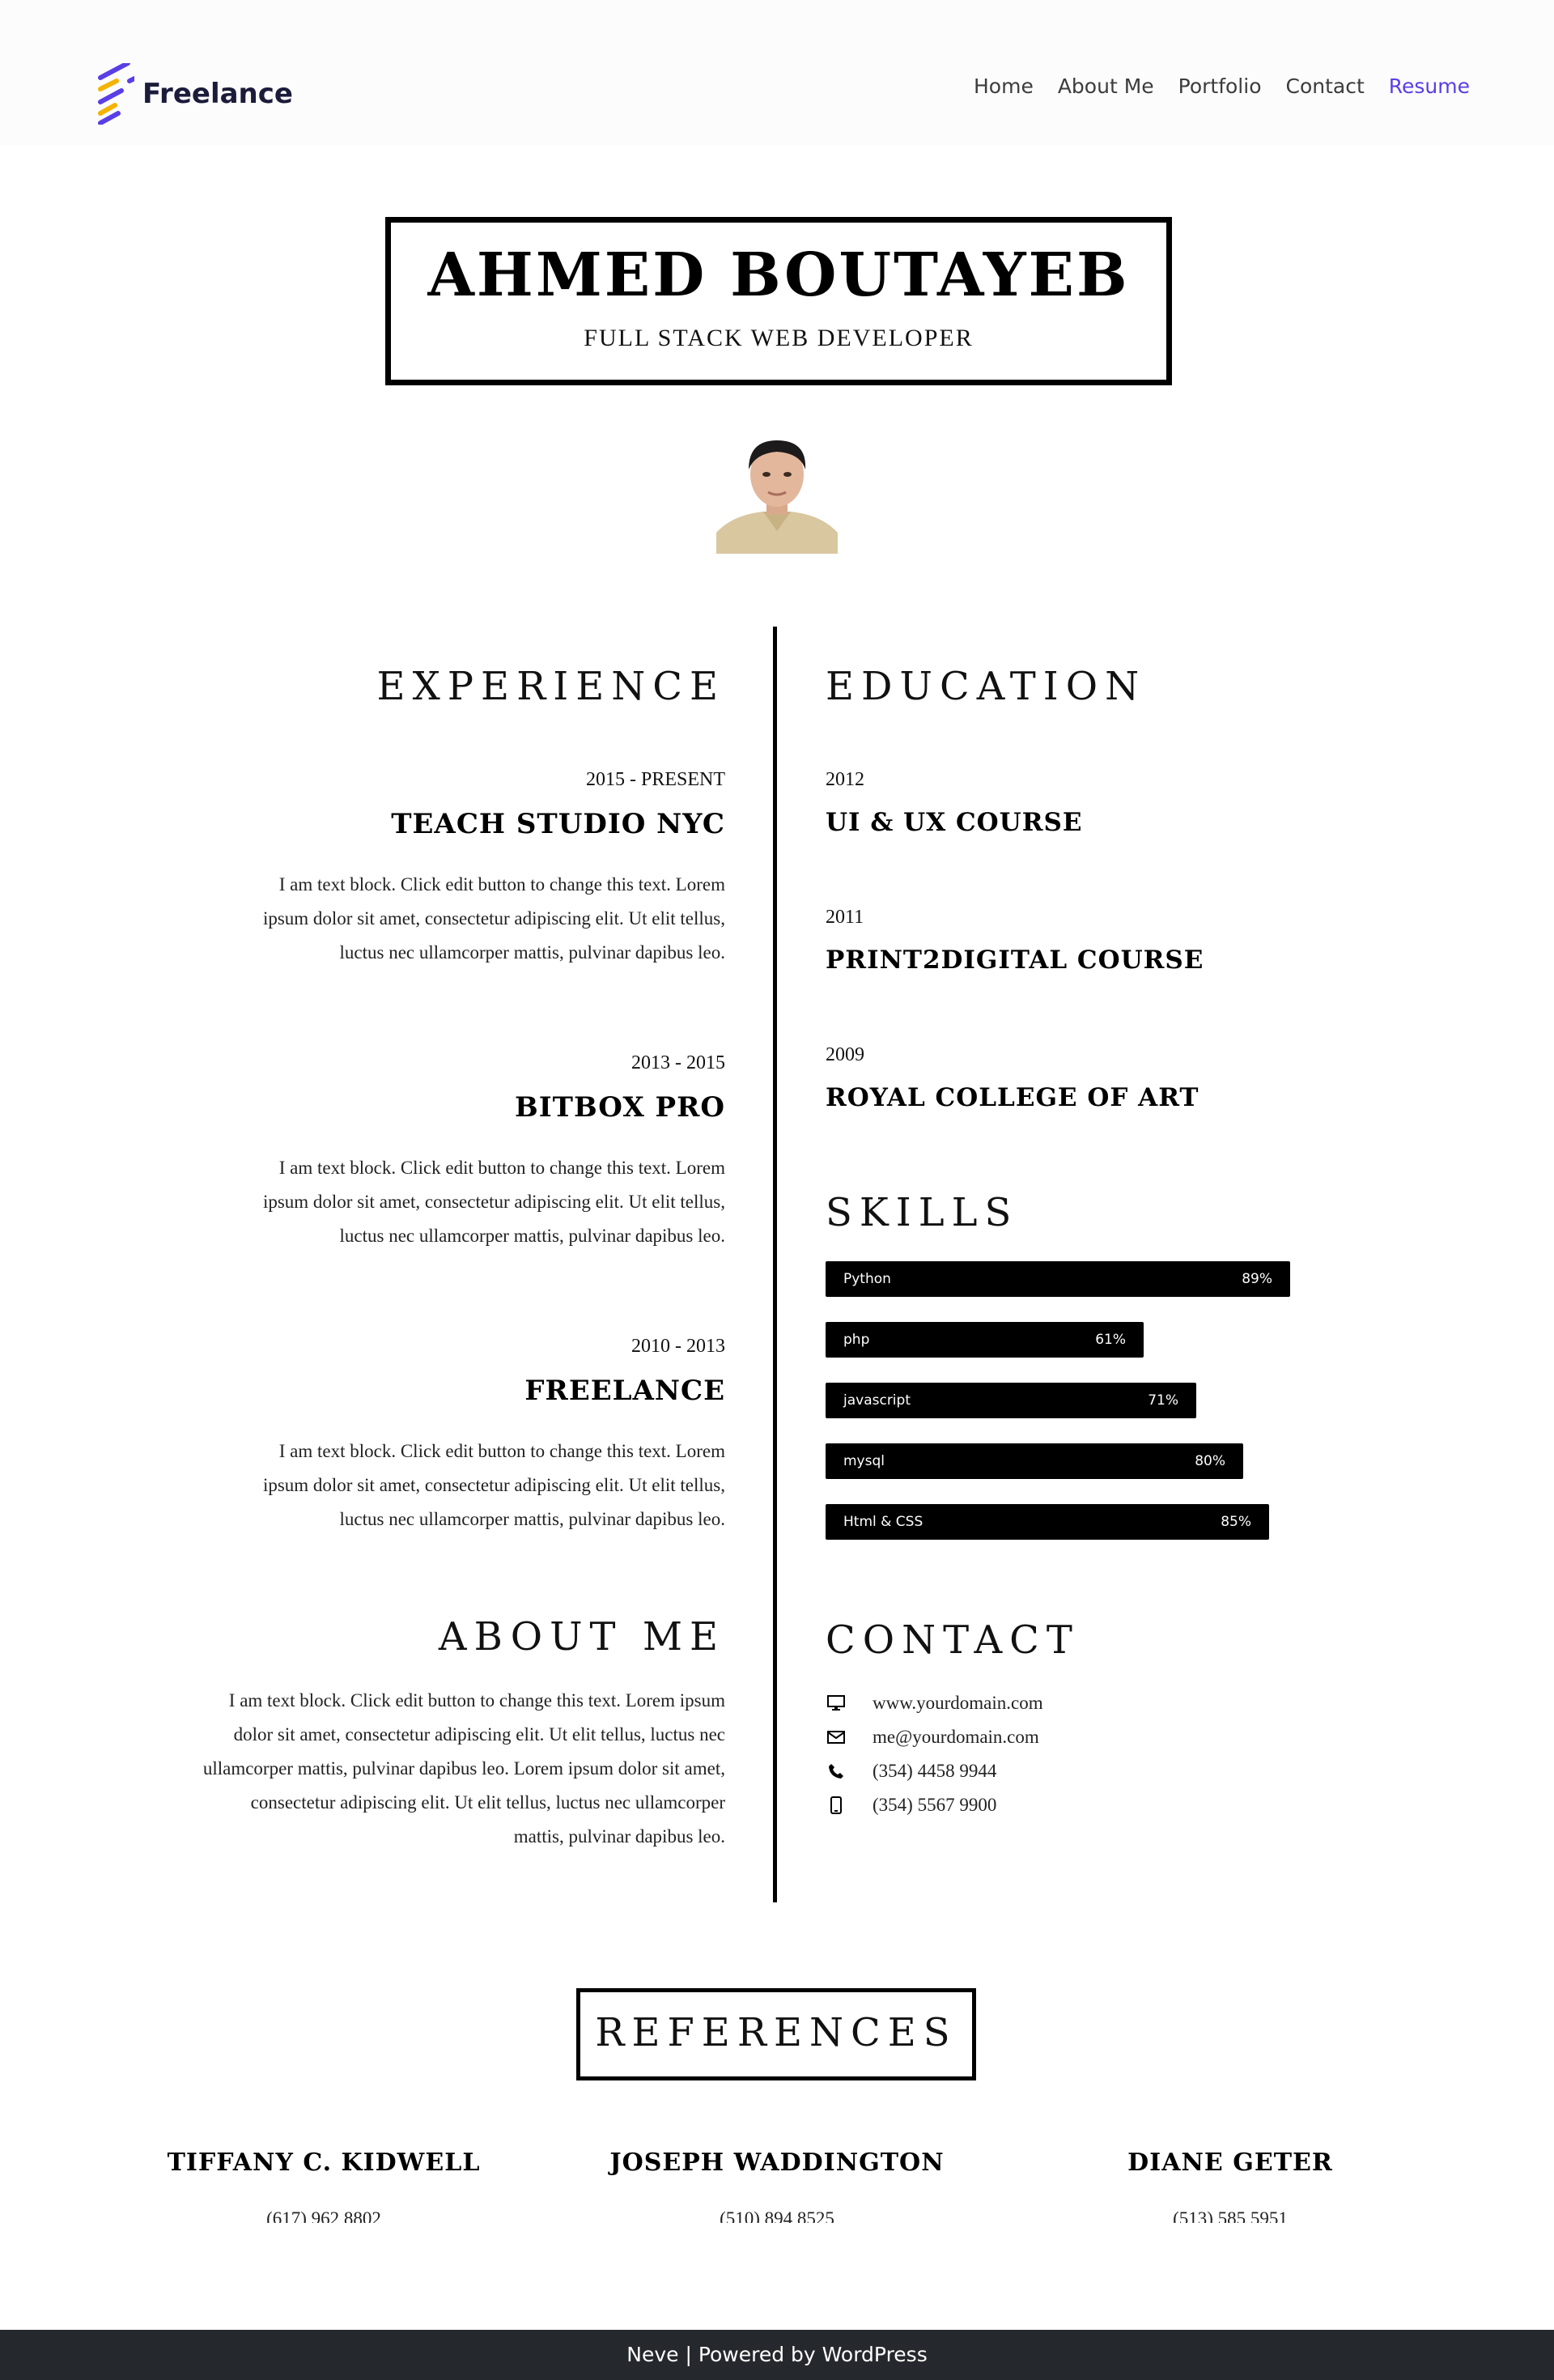 The image size is (1554, 2380). Describe the element at coordinates (775, 1264) in the screenshot. I see `column-divider` at that location.